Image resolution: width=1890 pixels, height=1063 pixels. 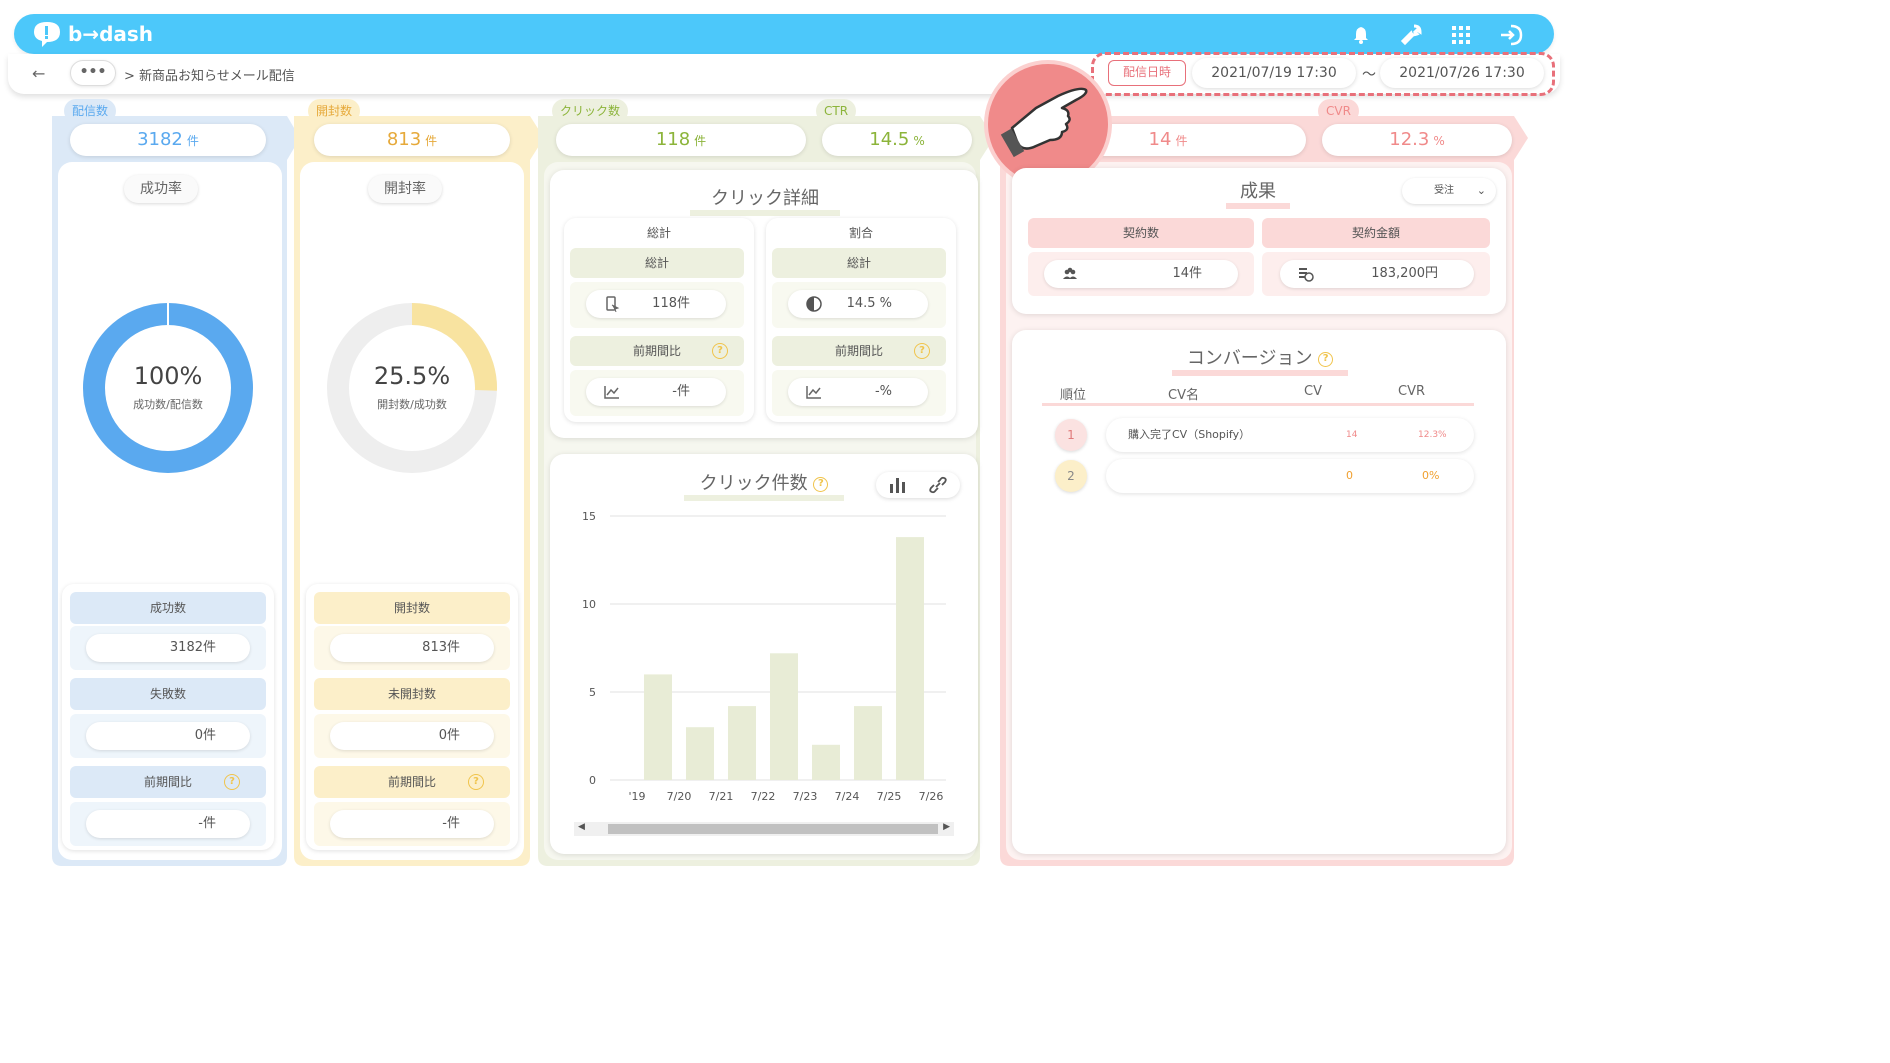 I want to click on click-ratio-compare-label: 前期間比?, so click(x=859, y=351).